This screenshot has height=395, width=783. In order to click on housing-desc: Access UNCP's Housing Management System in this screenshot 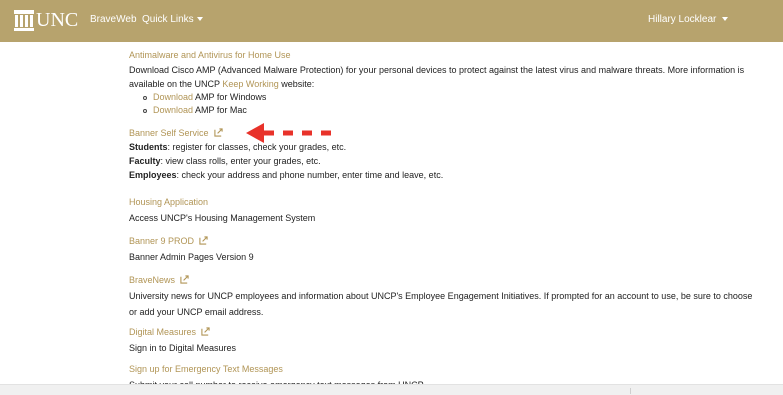, I will do `click(222, 218)`.